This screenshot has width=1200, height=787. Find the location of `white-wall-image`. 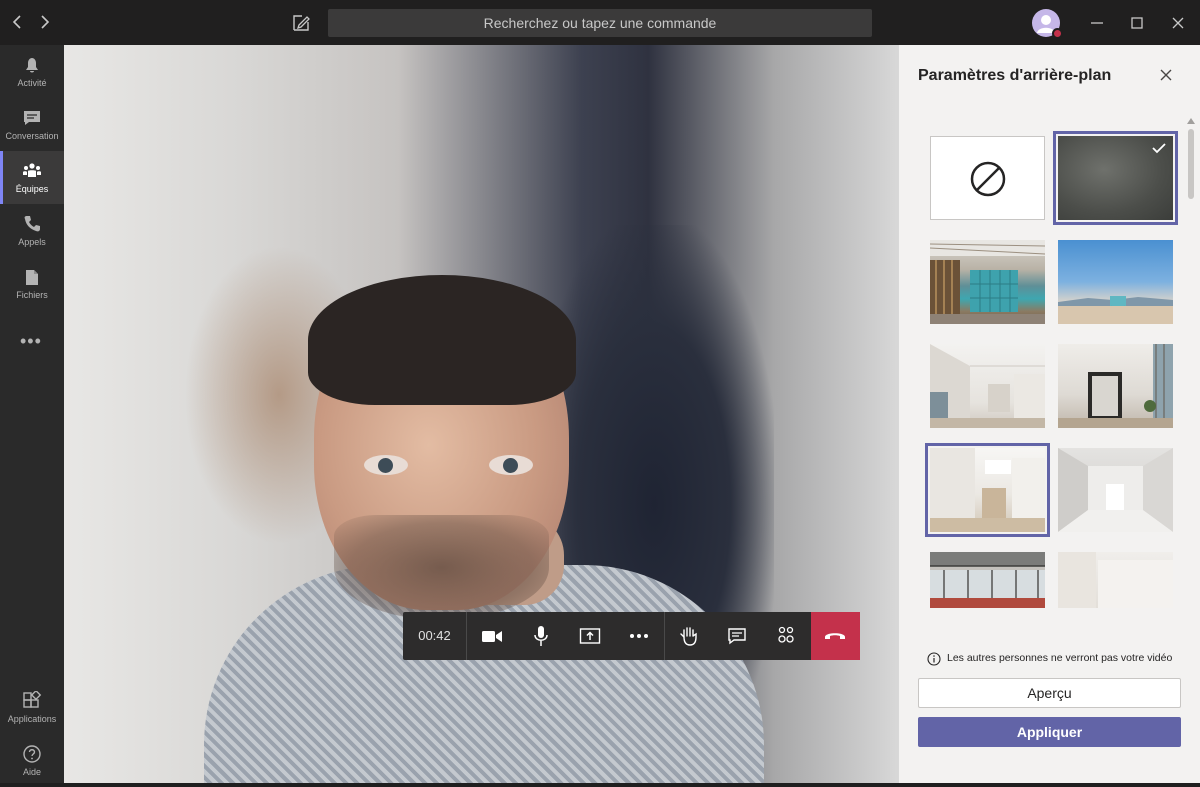

white-wall-image is located at coordinates (1115, 580).